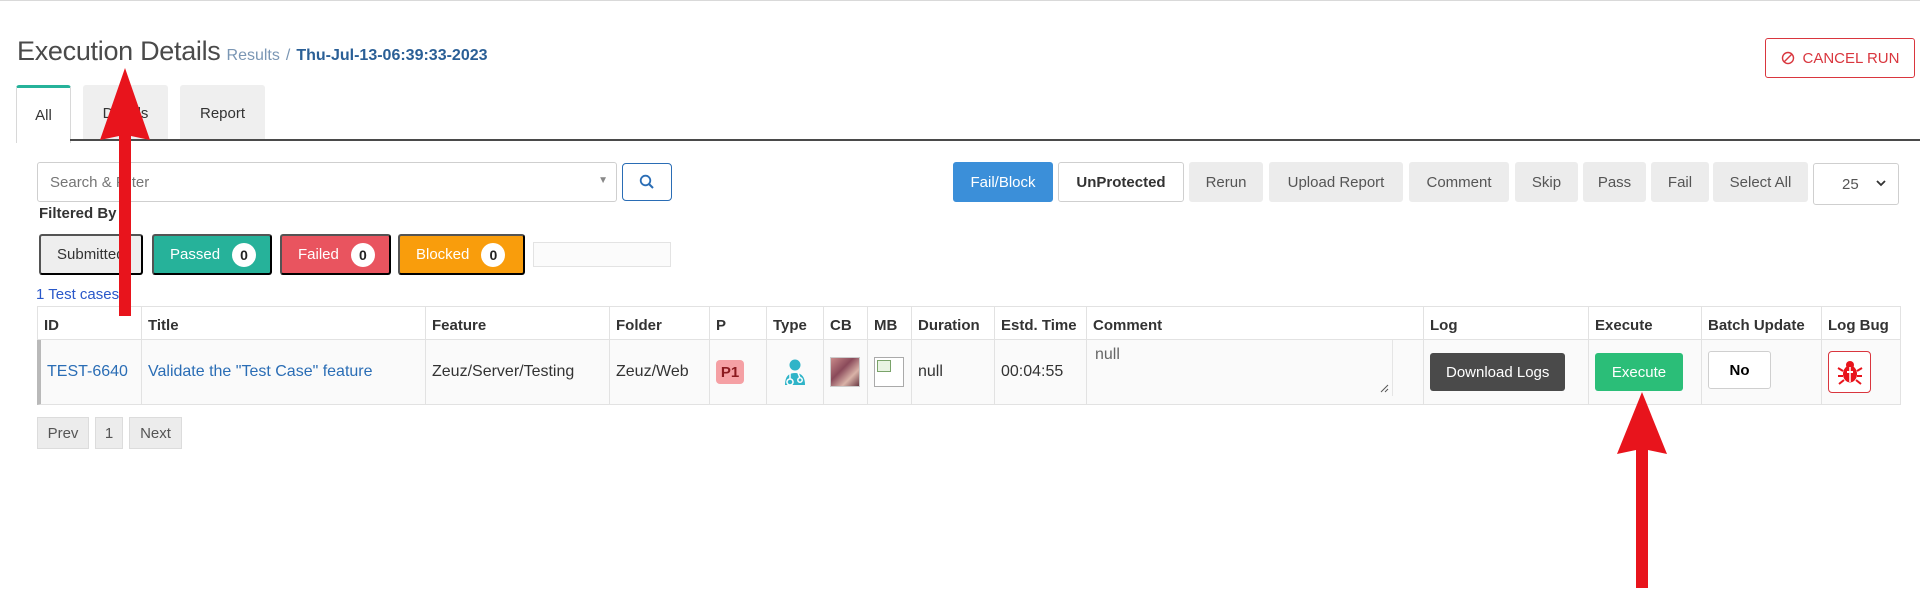  I want to click on doctor-icon, so click(795, 372).